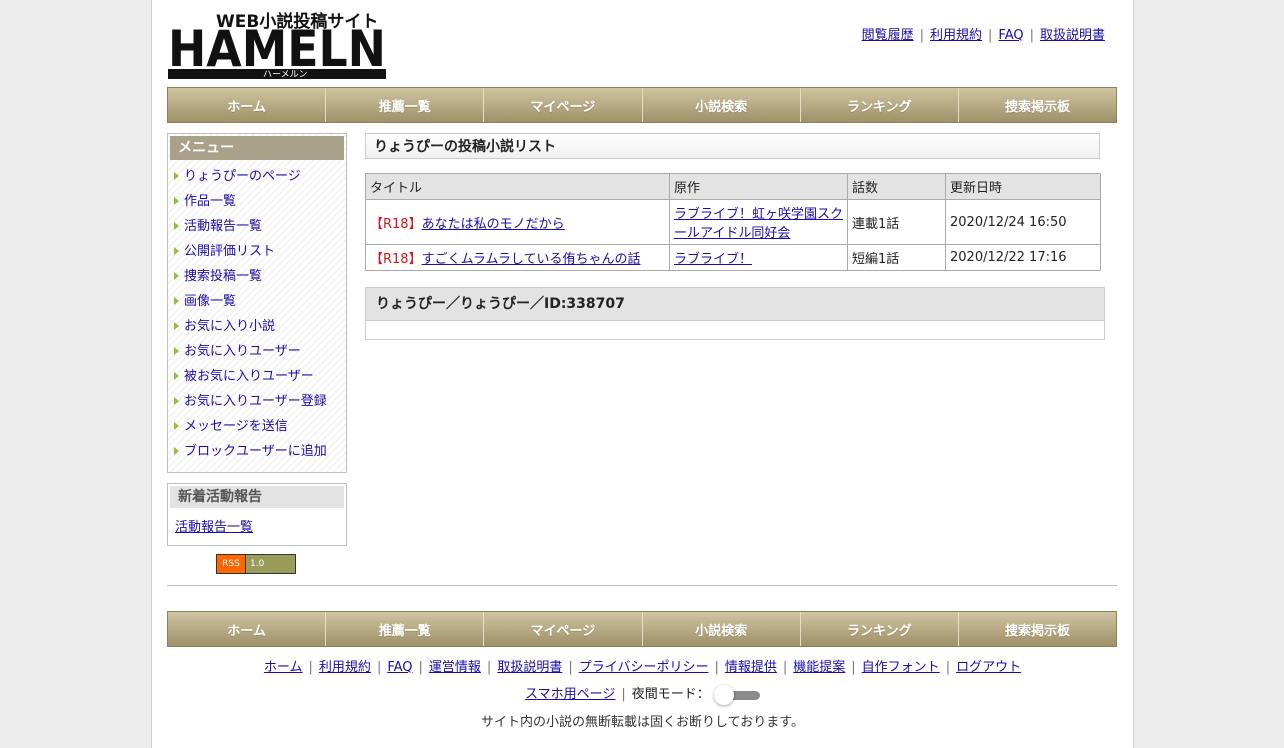 The width and height of the screenshot is (1284, 748). Describe the element at coordinates (257, 148) in the screenshot. I see `menu-title: メニュー` at that location.